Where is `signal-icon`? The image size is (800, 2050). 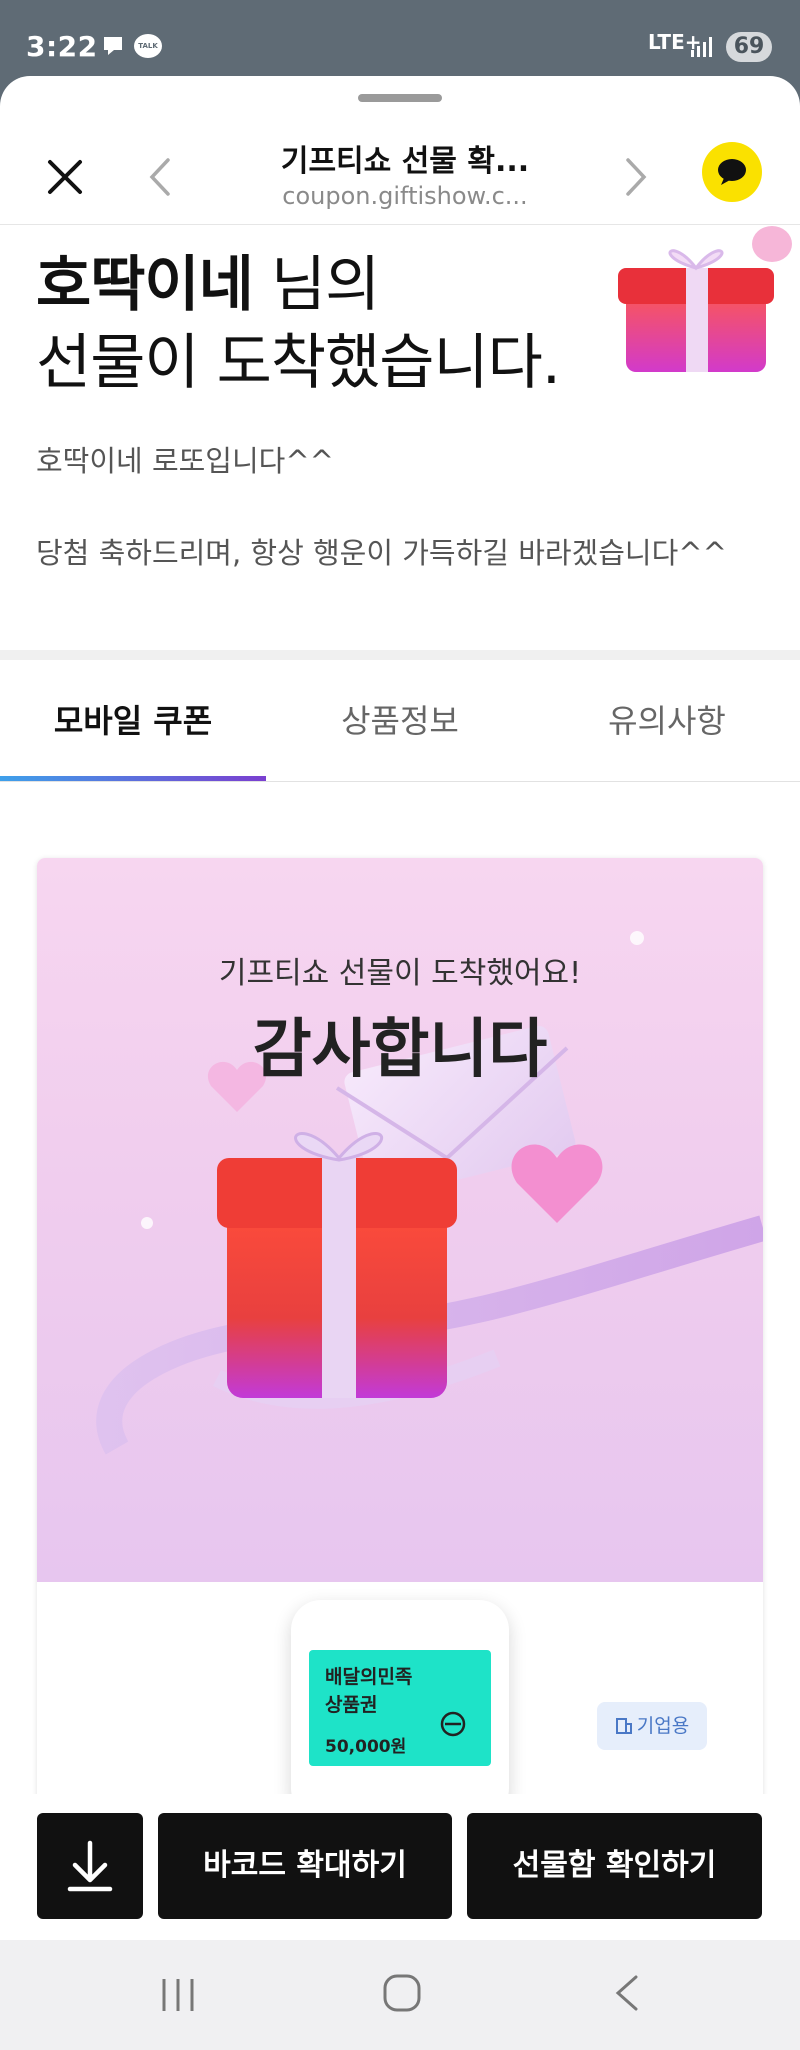 signal-icon is located at coordinates (701, 47).